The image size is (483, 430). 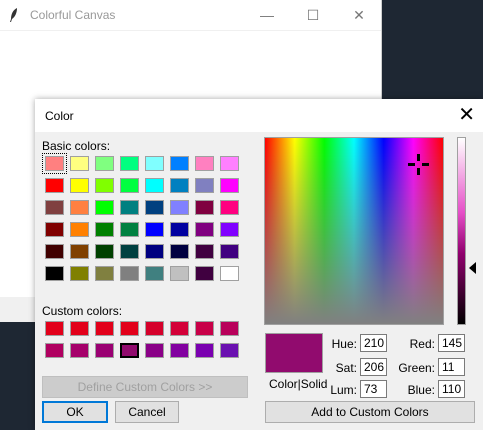 I want to click on maximize-button: ☐, so click(x=313, y=15).